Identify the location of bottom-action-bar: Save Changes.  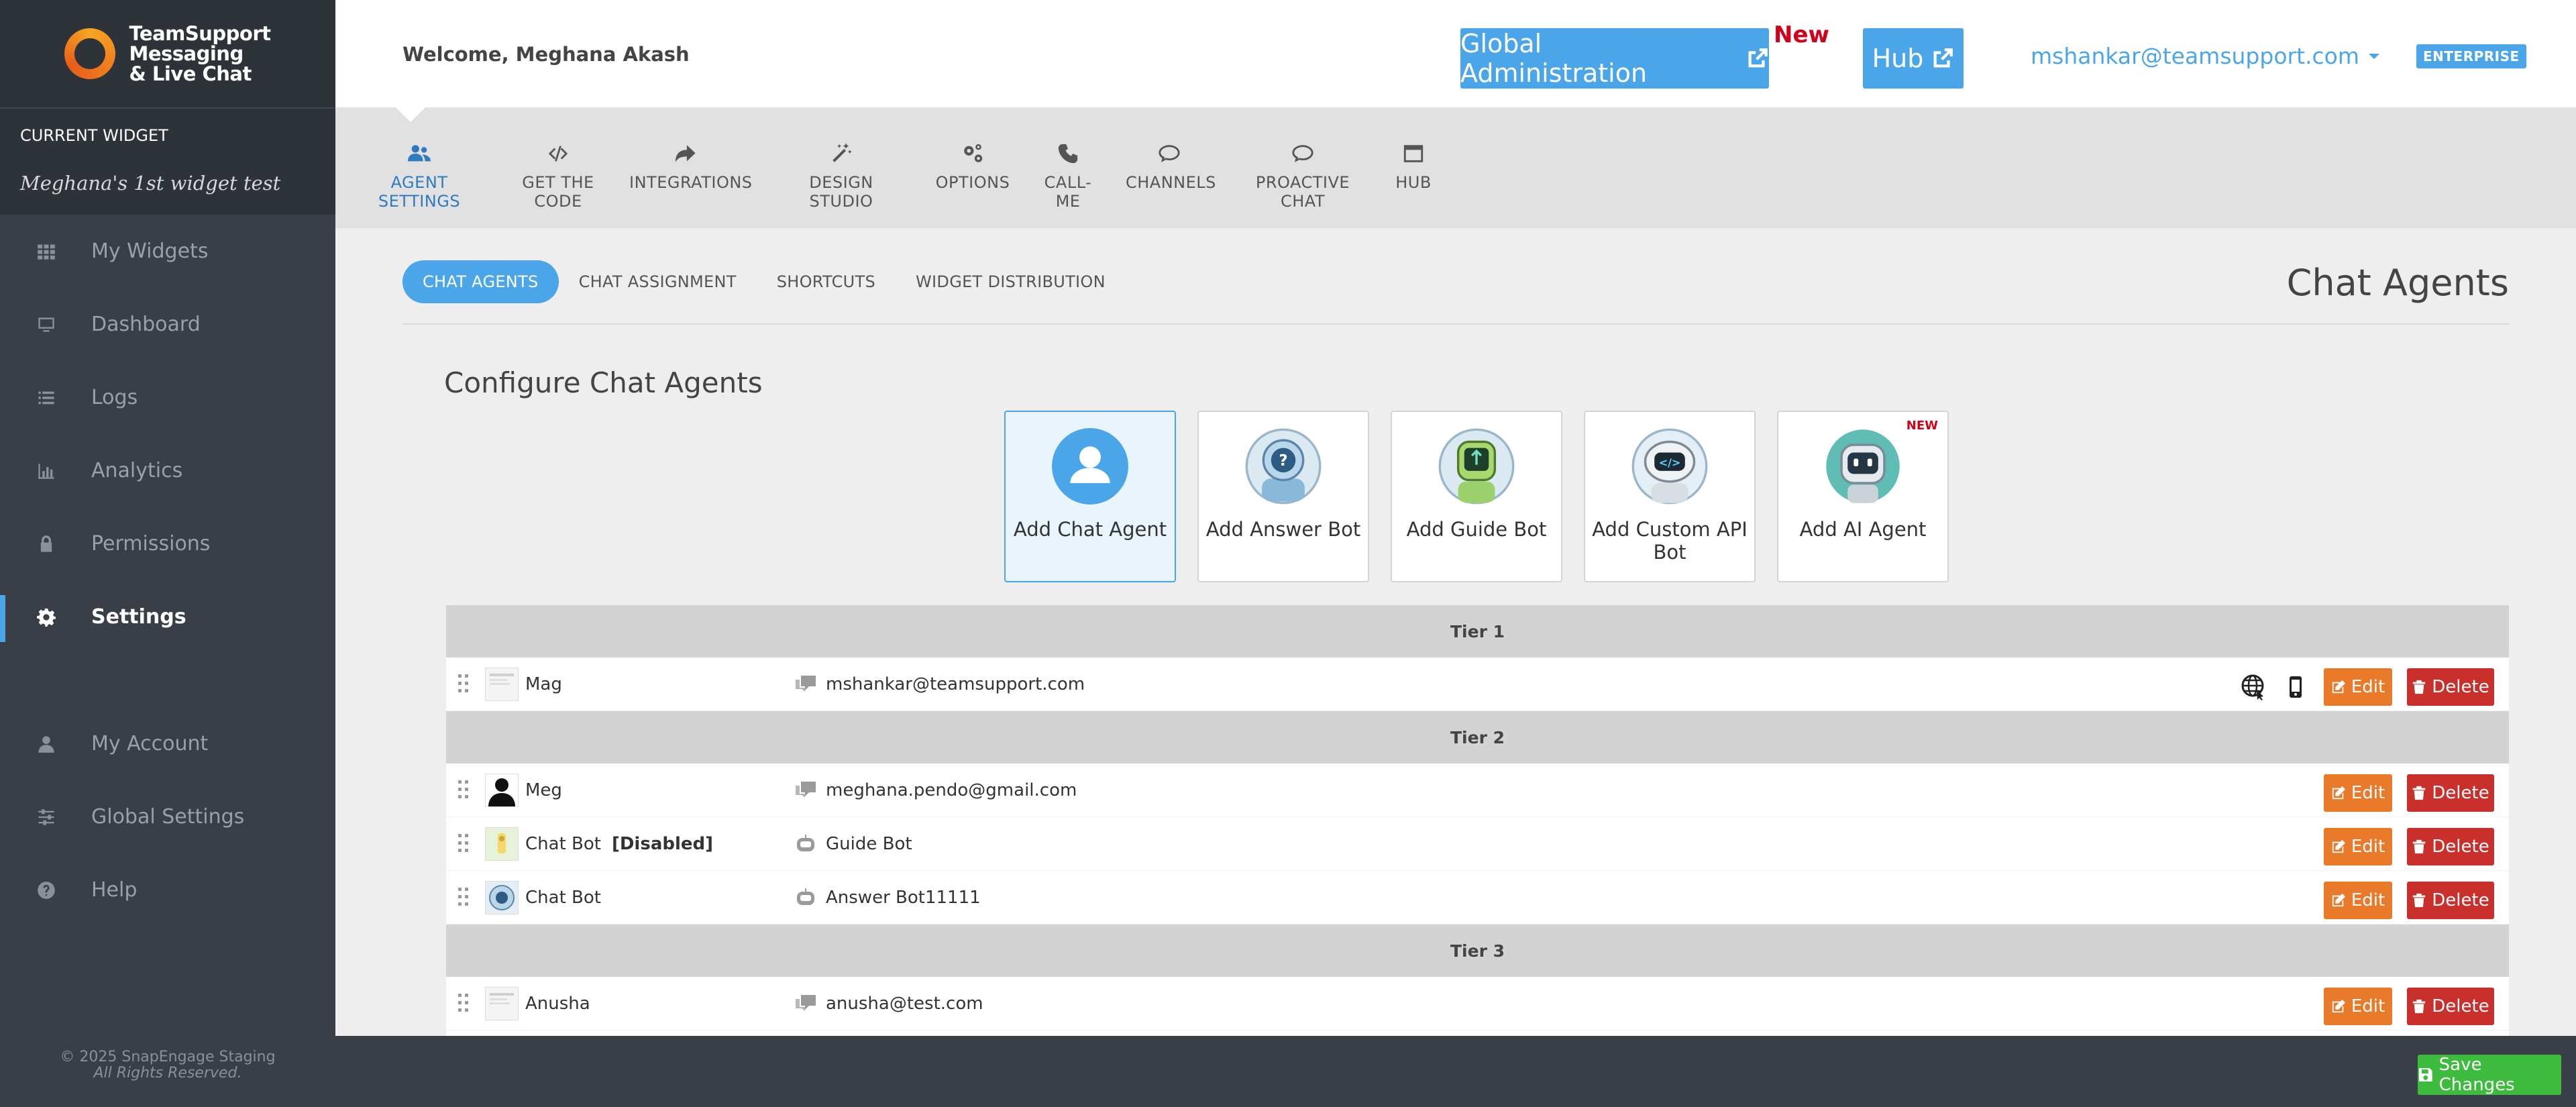
(1455, 1071).